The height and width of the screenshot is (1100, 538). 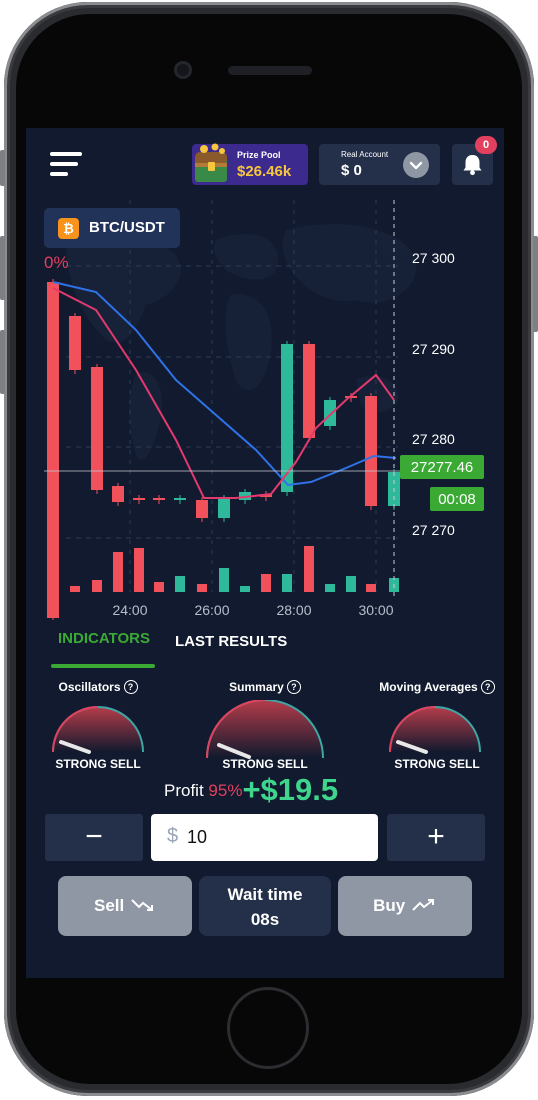 What do you see at coordinates (437, 764) in the screenshot?
I see `moving-averages-value: STRONG SELL` at bounding box center [437, 764].